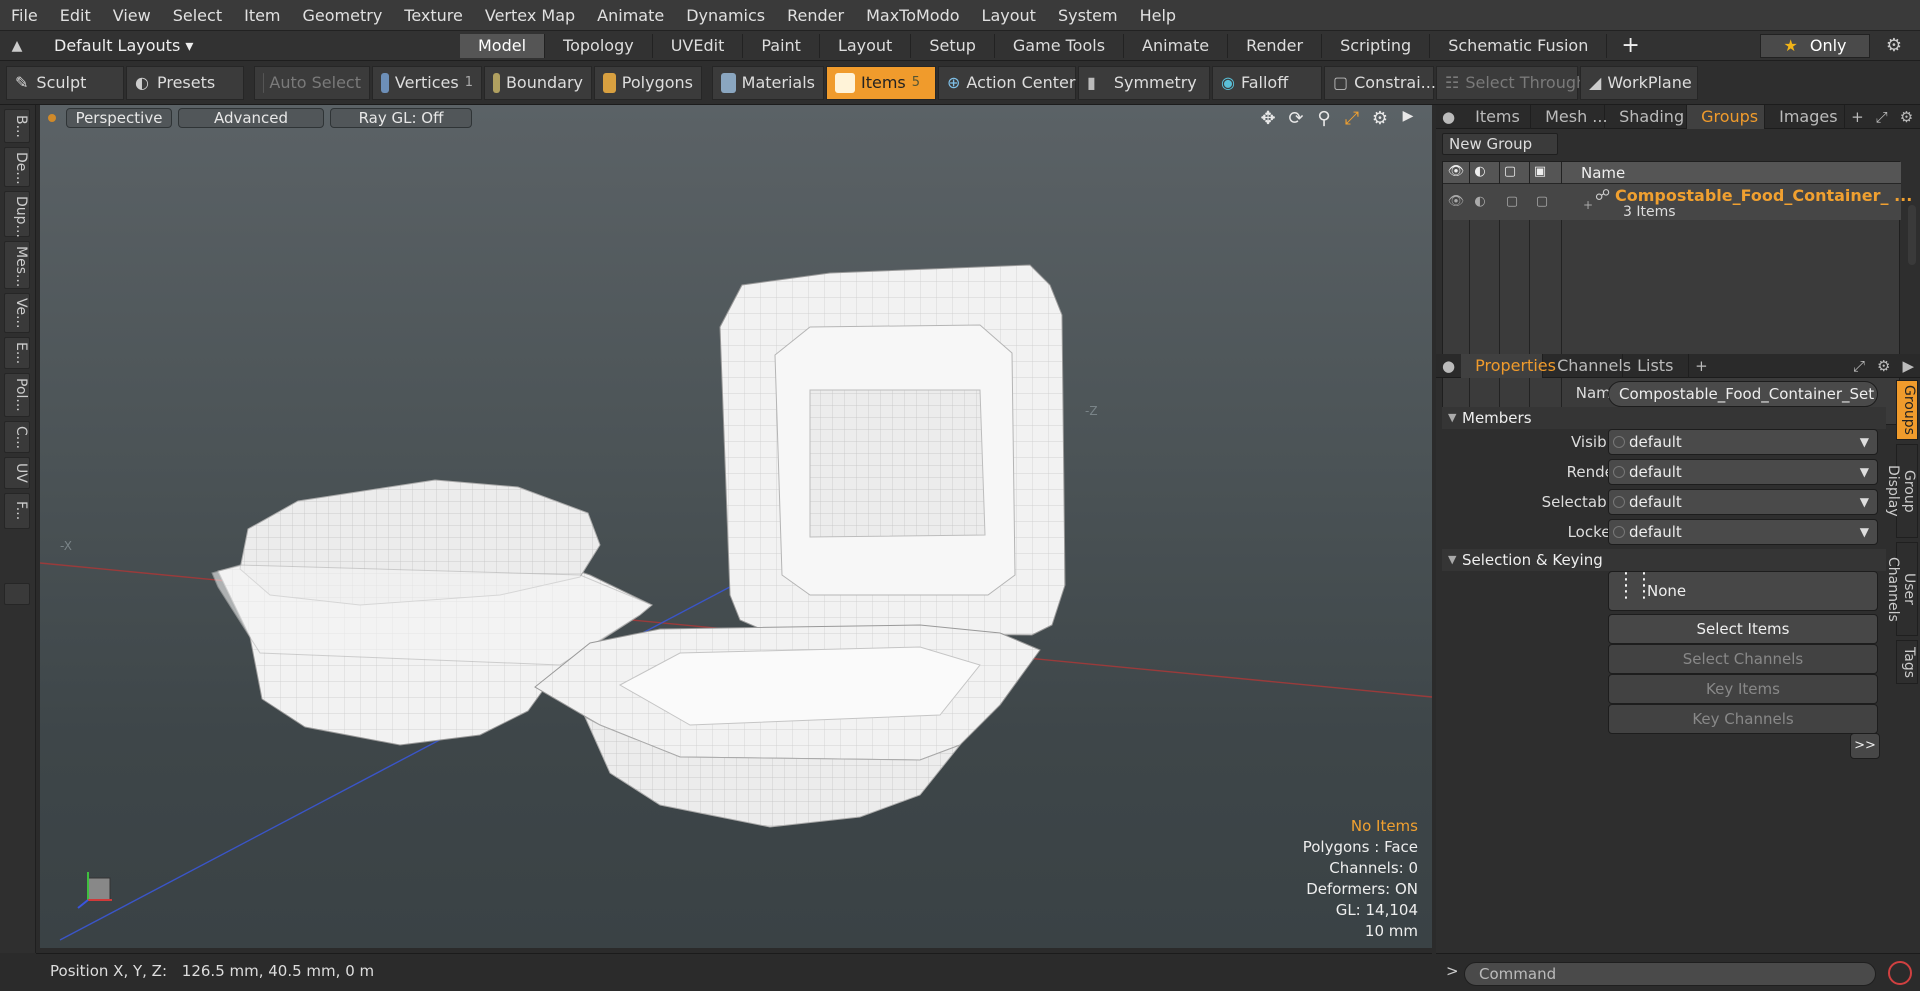  What do you see at coordinates (132, 15) in the screenshot?
I see `menu-view: View` at bounding box center [132, 15].